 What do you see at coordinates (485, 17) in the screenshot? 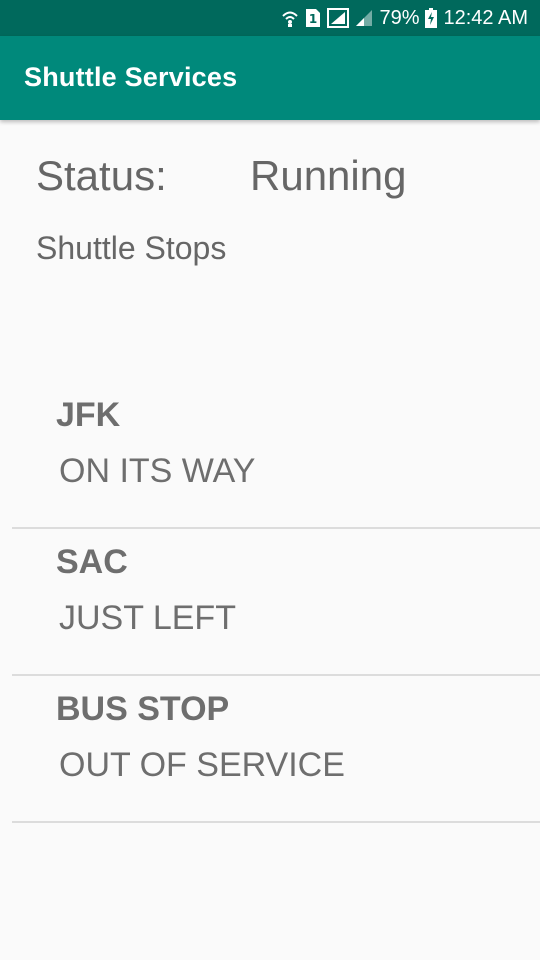
I see `clock: 12:42 AM` at bounding box center [485, 17].